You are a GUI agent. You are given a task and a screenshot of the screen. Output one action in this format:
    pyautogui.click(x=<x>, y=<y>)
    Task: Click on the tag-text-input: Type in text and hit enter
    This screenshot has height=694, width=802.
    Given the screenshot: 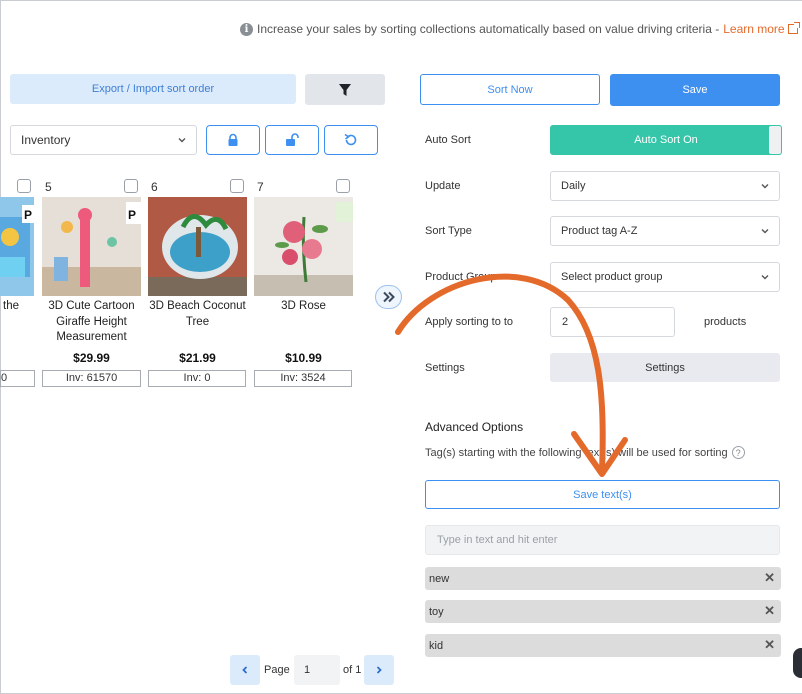 What is the action you would take?
    pyautogui.click(x=602, y=540)
    